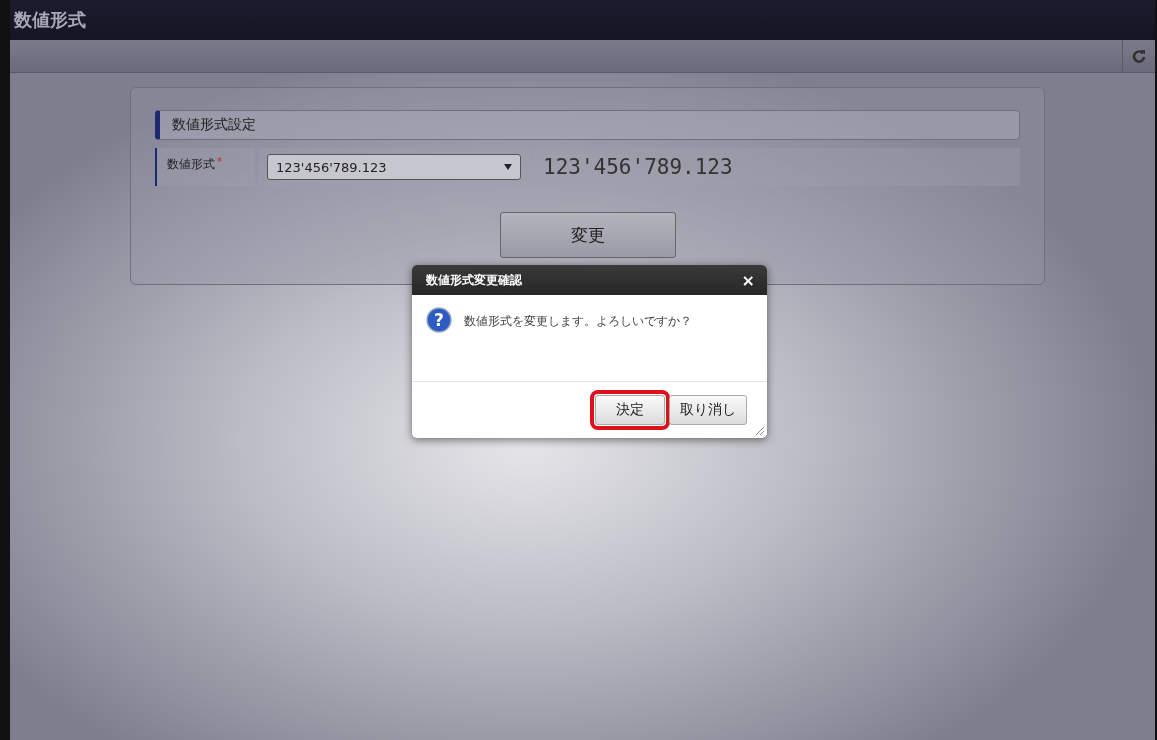 This screenshot has width=1157, height=740. Describe the element at coordinates (508, 167) in the screenshot. I see `caret-icon` at that location.